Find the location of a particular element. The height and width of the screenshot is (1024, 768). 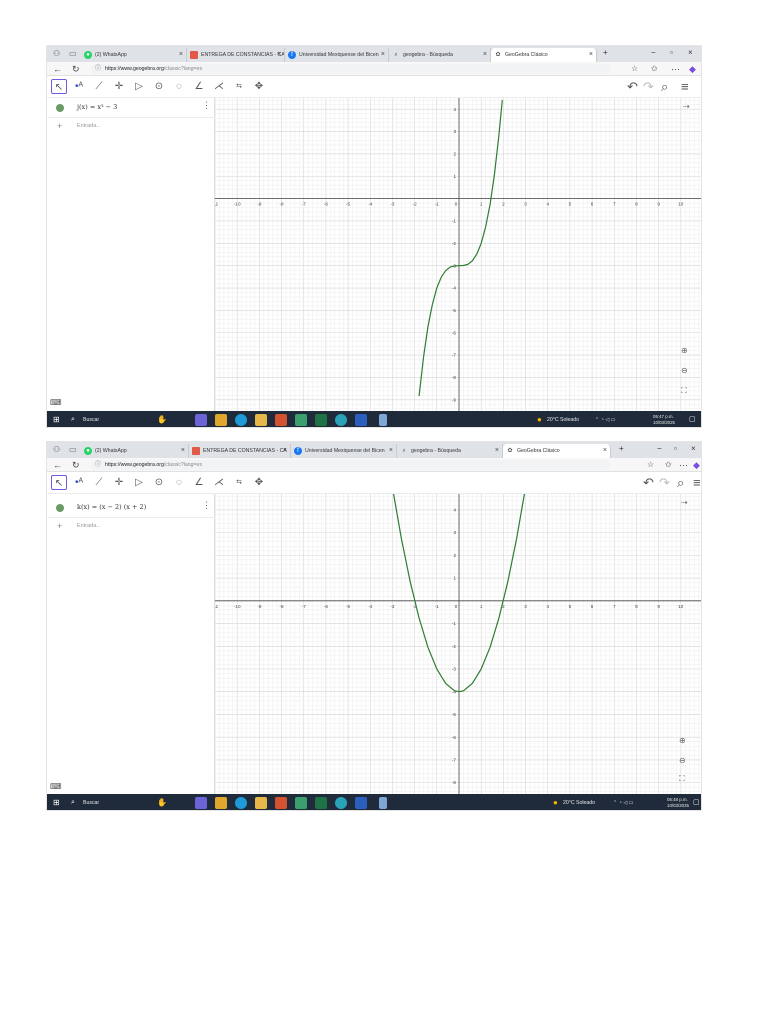

zoom-in-icon: ⊕ is located at coordinates (682, 740).